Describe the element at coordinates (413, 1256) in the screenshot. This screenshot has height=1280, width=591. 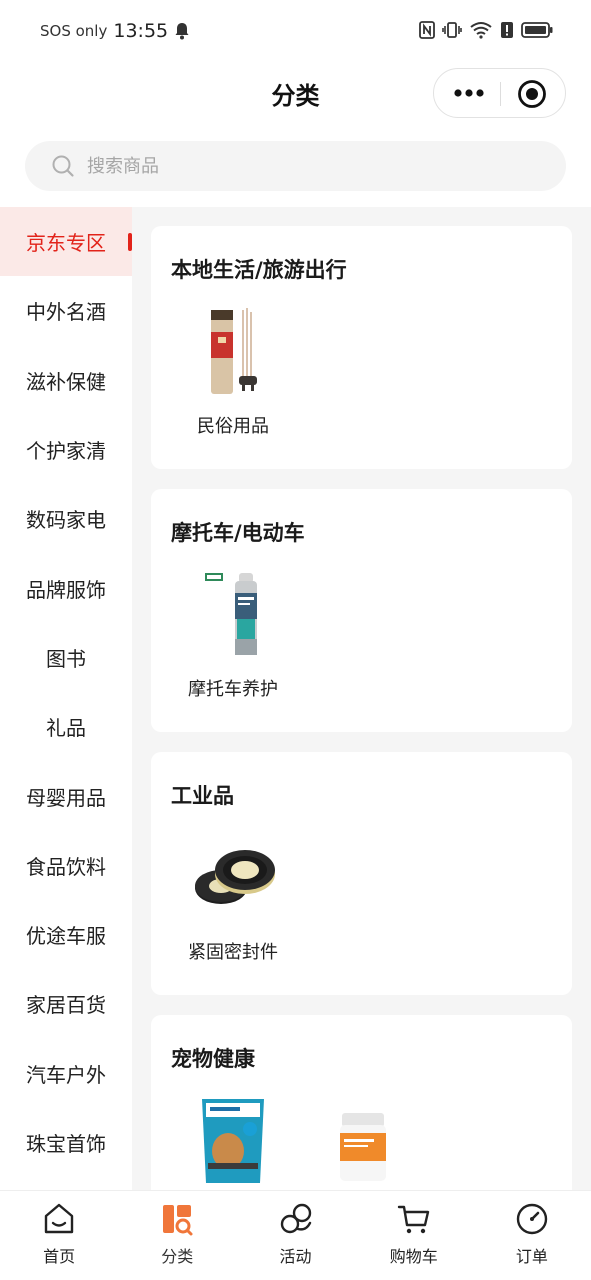
I see `tab-label: 购物车` at that location.